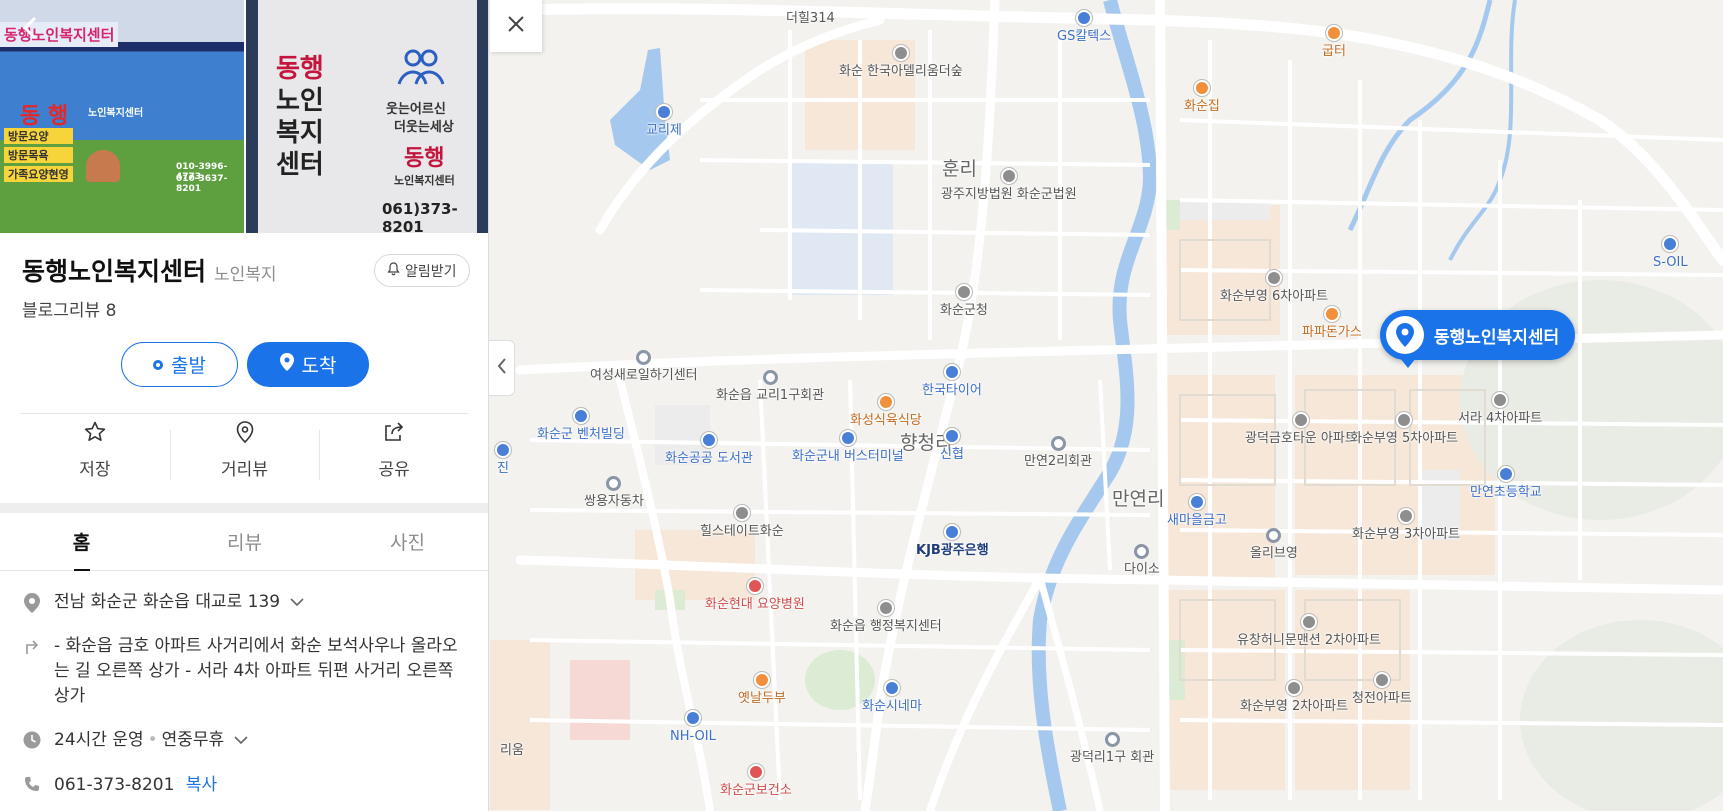  What do you see at coordinates (1009, 186) in the screenshot?
I see `map-label: 광주지방법원 화순군법원` at bounding box center [1009, 186].